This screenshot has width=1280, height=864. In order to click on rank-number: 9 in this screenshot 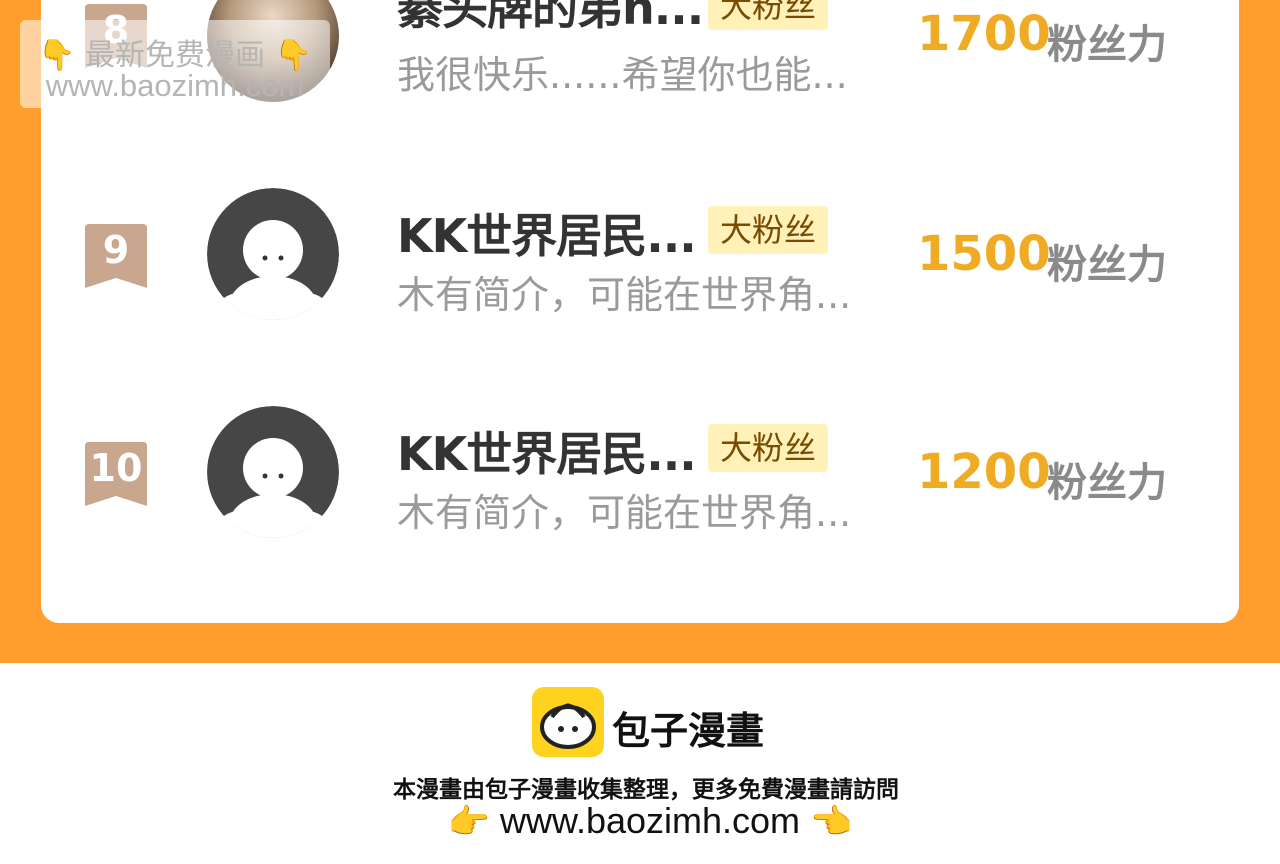, I will do `click(116, 250)`.